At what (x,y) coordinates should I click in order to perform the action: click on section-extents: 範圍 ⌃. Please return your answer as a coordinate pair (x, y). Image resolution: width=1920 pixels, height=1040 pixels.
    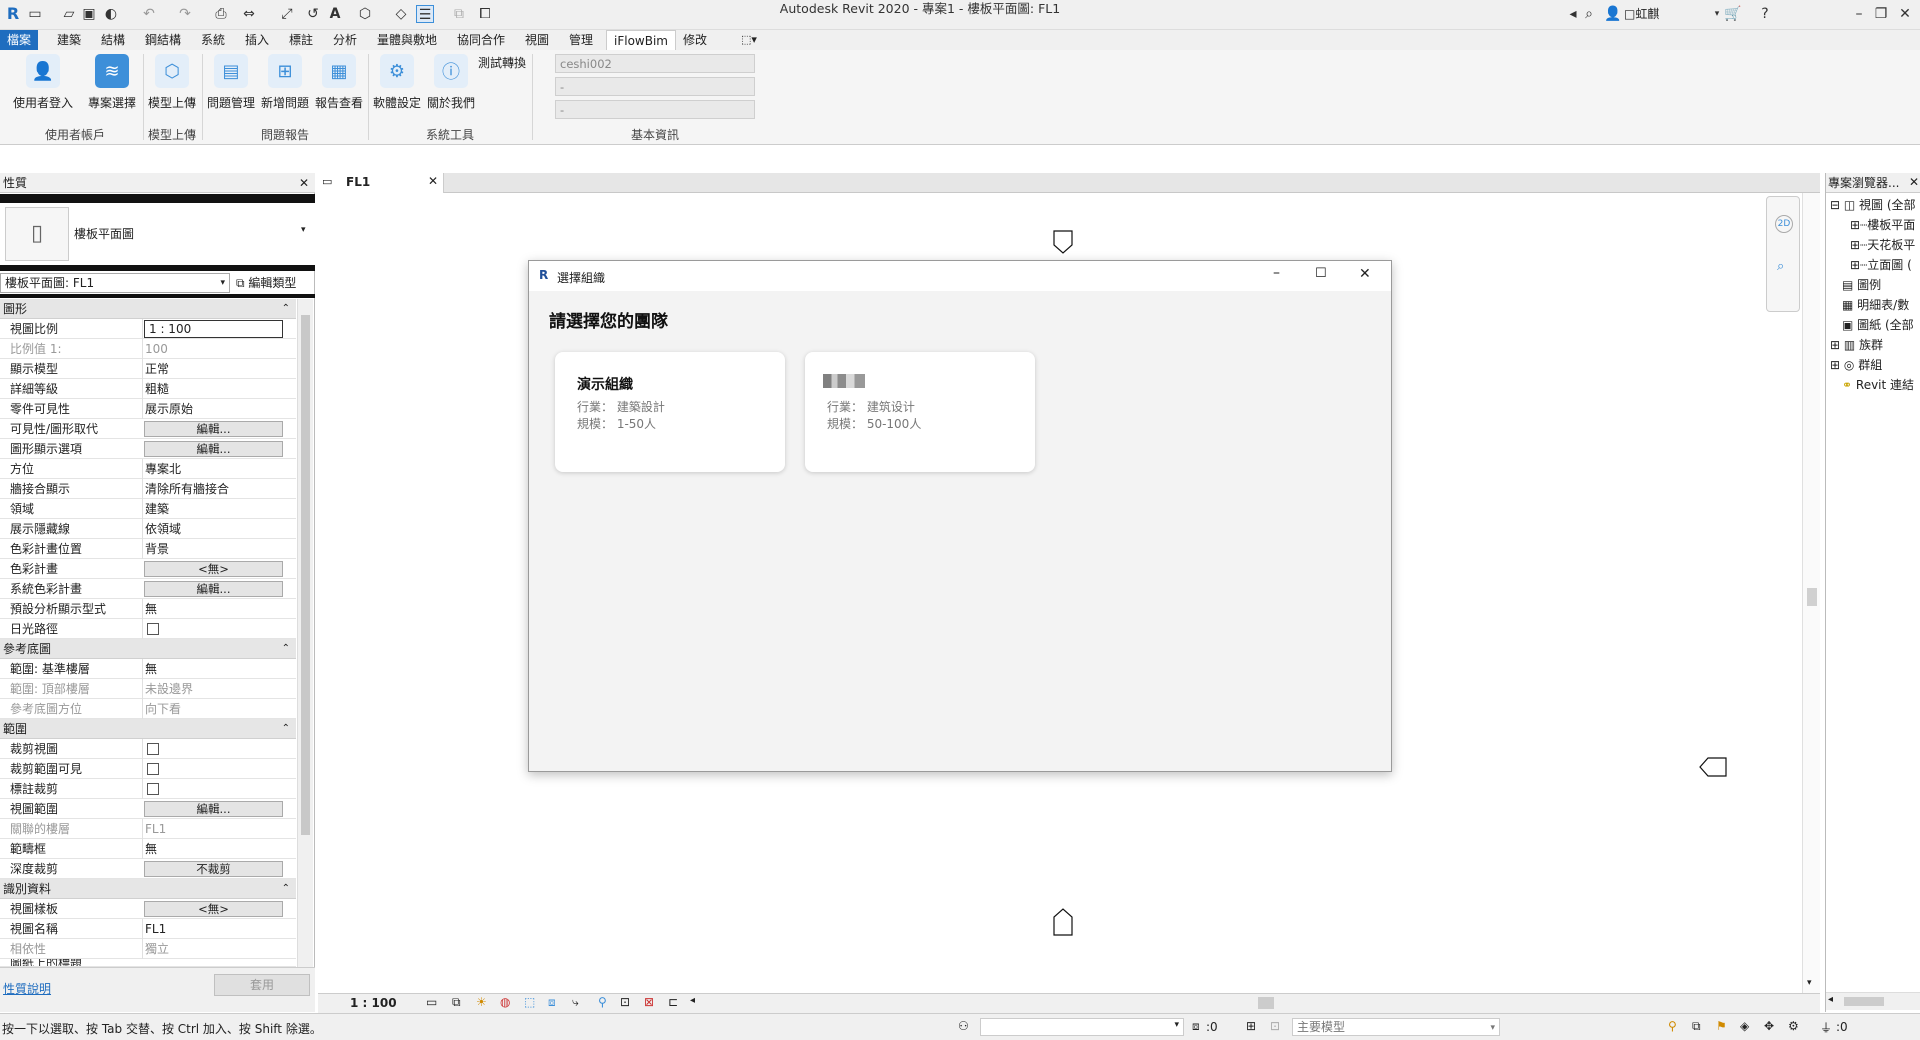
    Looking at the image, I should click on (148, 729).